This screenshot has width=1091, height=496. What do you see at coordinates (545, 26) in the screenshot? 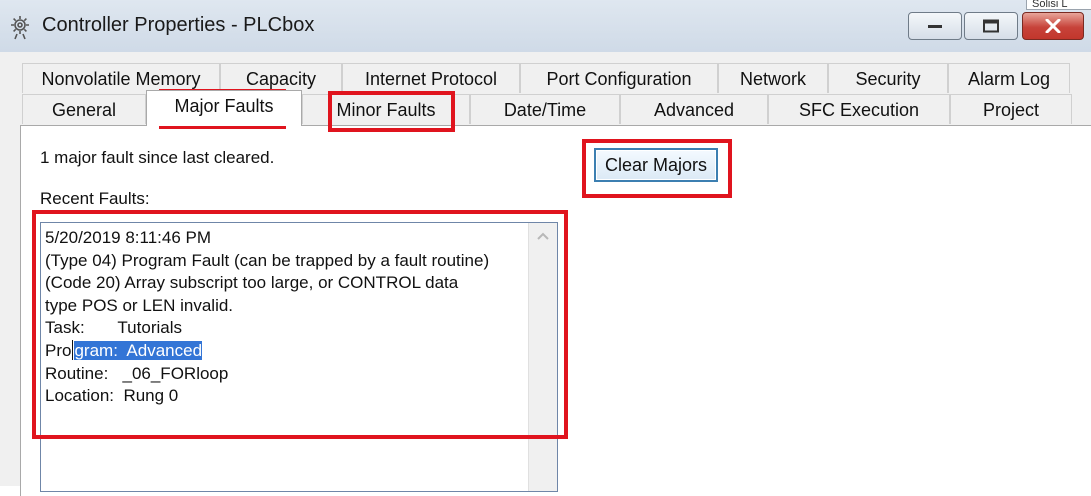
I see `title-bar: Controller Properties - PLCbox Solisi L` at bounding box center [545, 26].